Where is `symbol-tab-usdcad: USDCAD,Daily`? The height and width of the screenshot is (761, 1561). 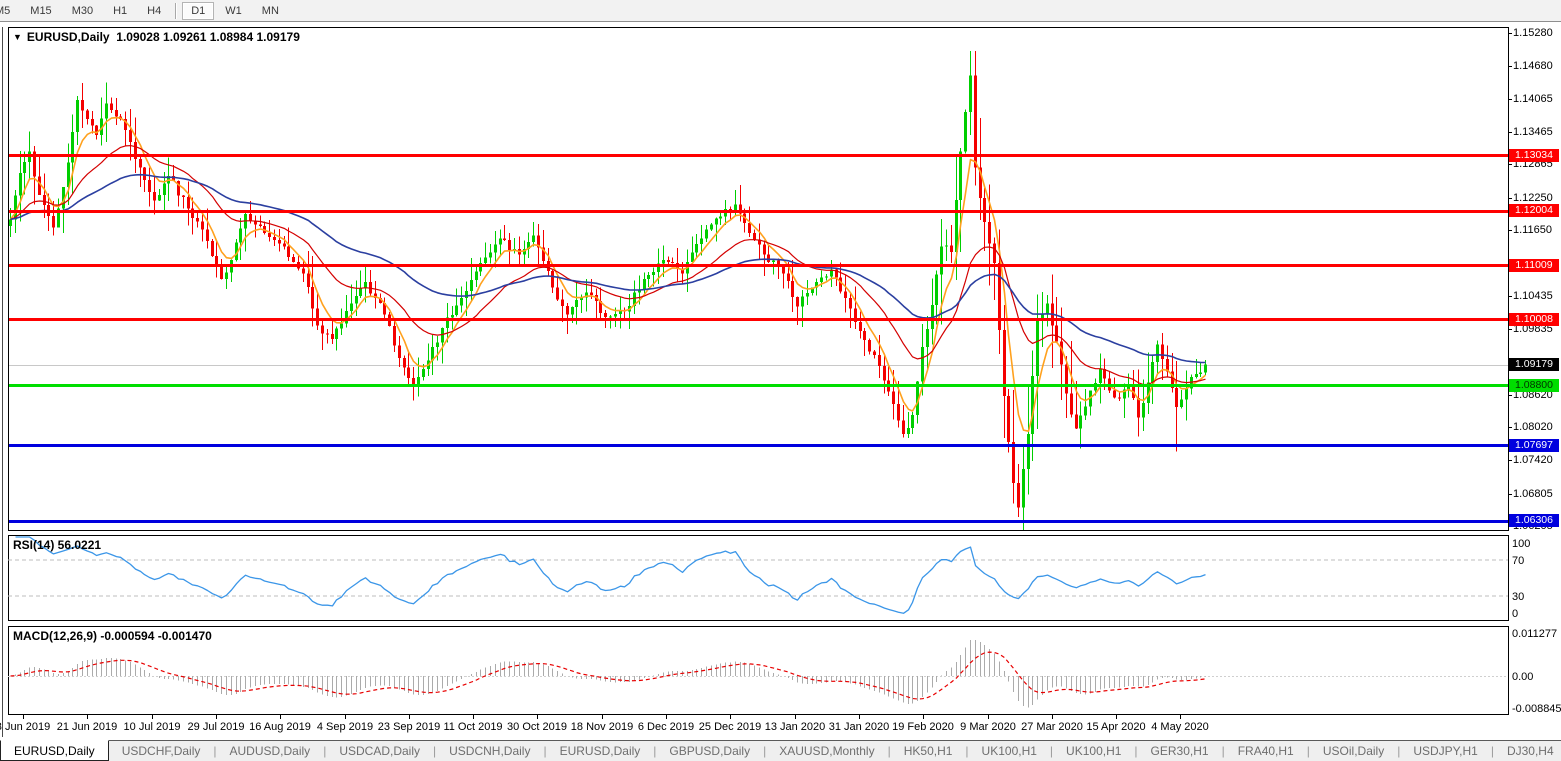
symbol-tab-usdcad: USDCAD,Daily is located at coordinates (379, 751).